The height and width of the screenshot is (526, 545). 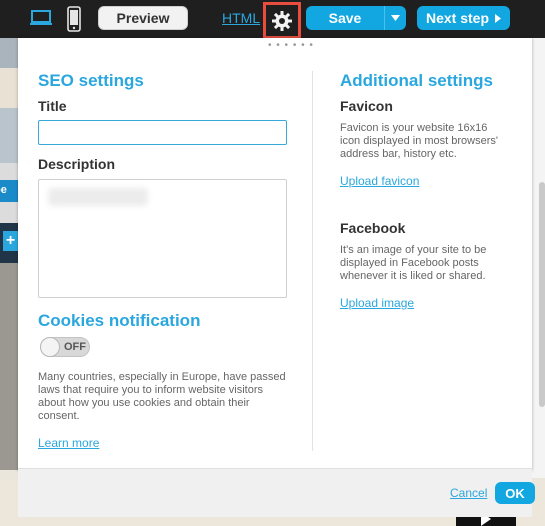 I want to click on title-input, so click(x=162, y=132).